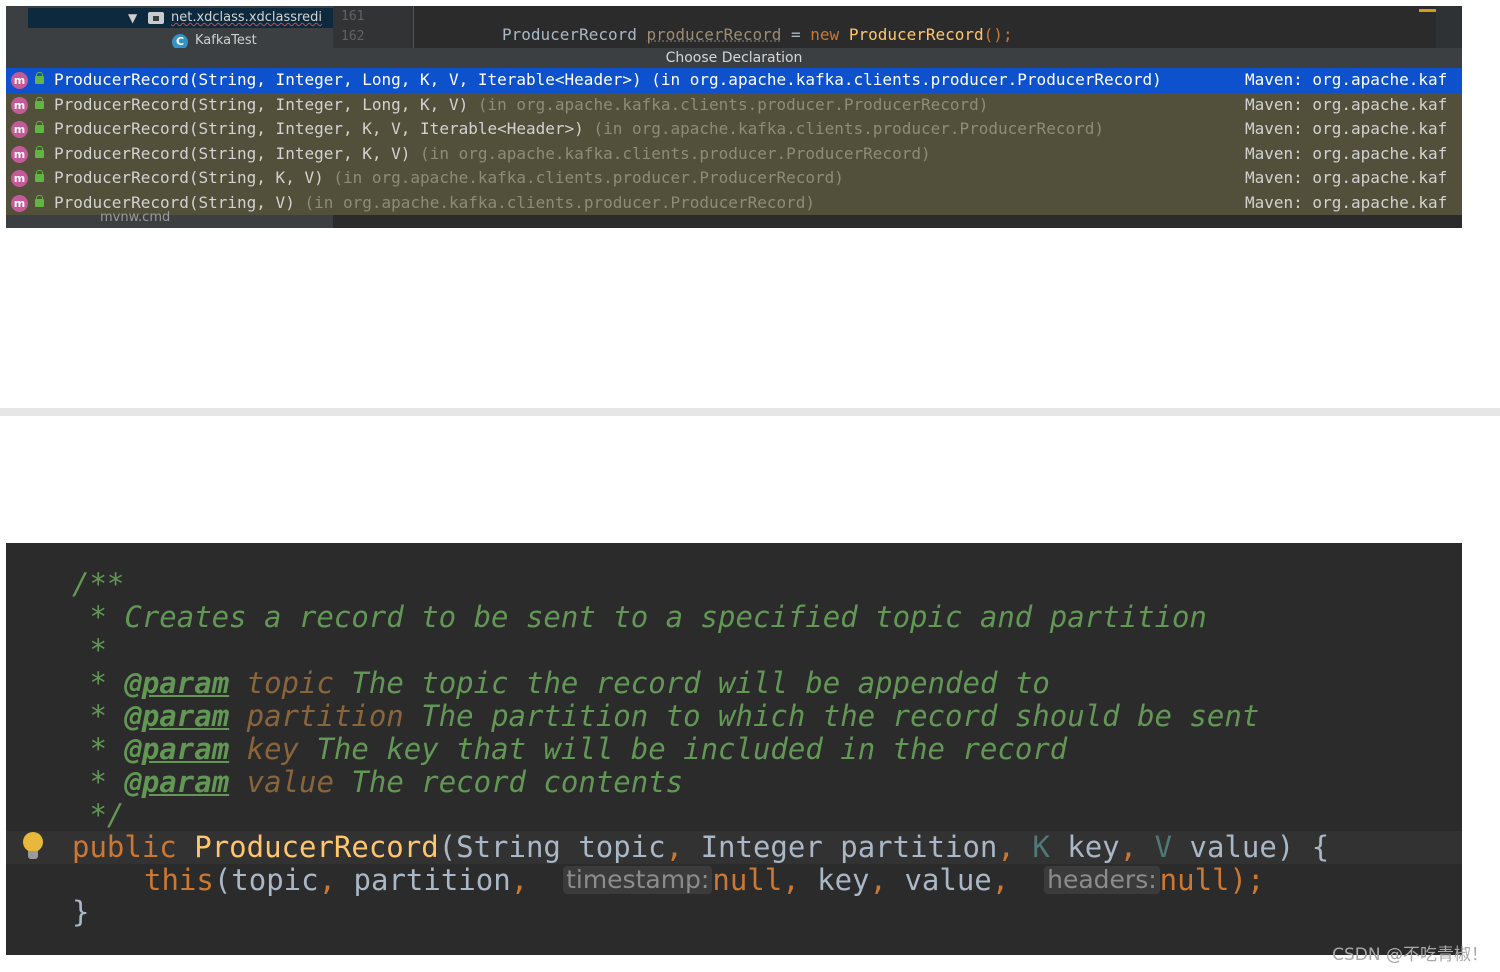  What do you see at coordinates (290, 782) in the screenshot?
I see `param-name: value` at bounding box center [290, 782].